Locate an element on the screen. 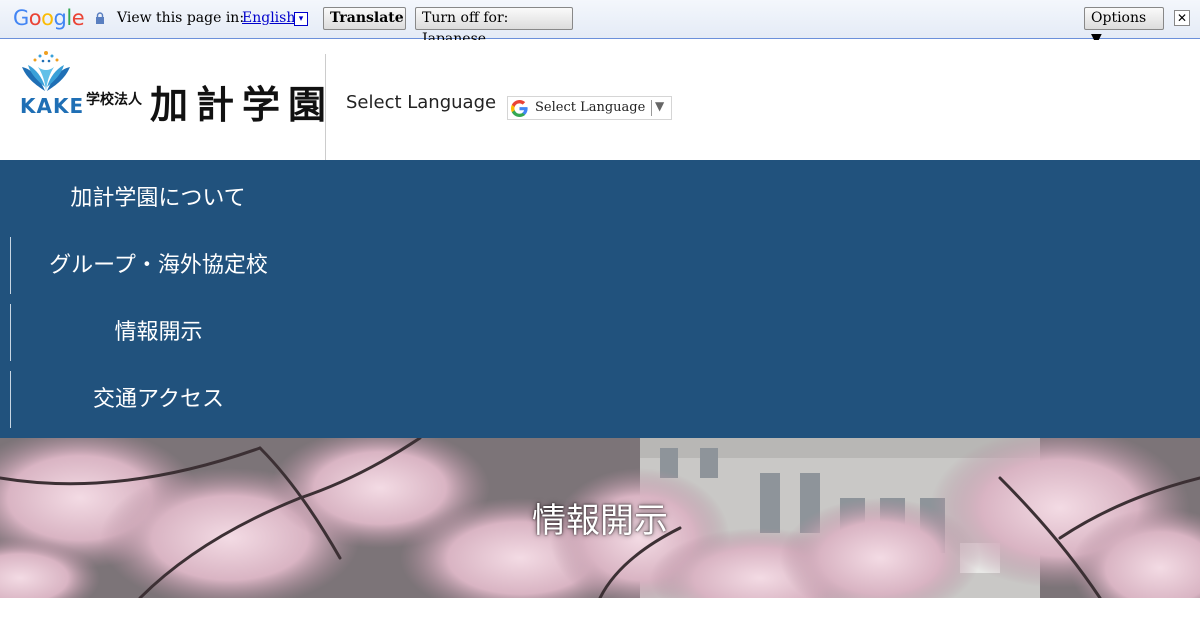  school-name-logo: 加計学園 is located at coordinates (242, 101).